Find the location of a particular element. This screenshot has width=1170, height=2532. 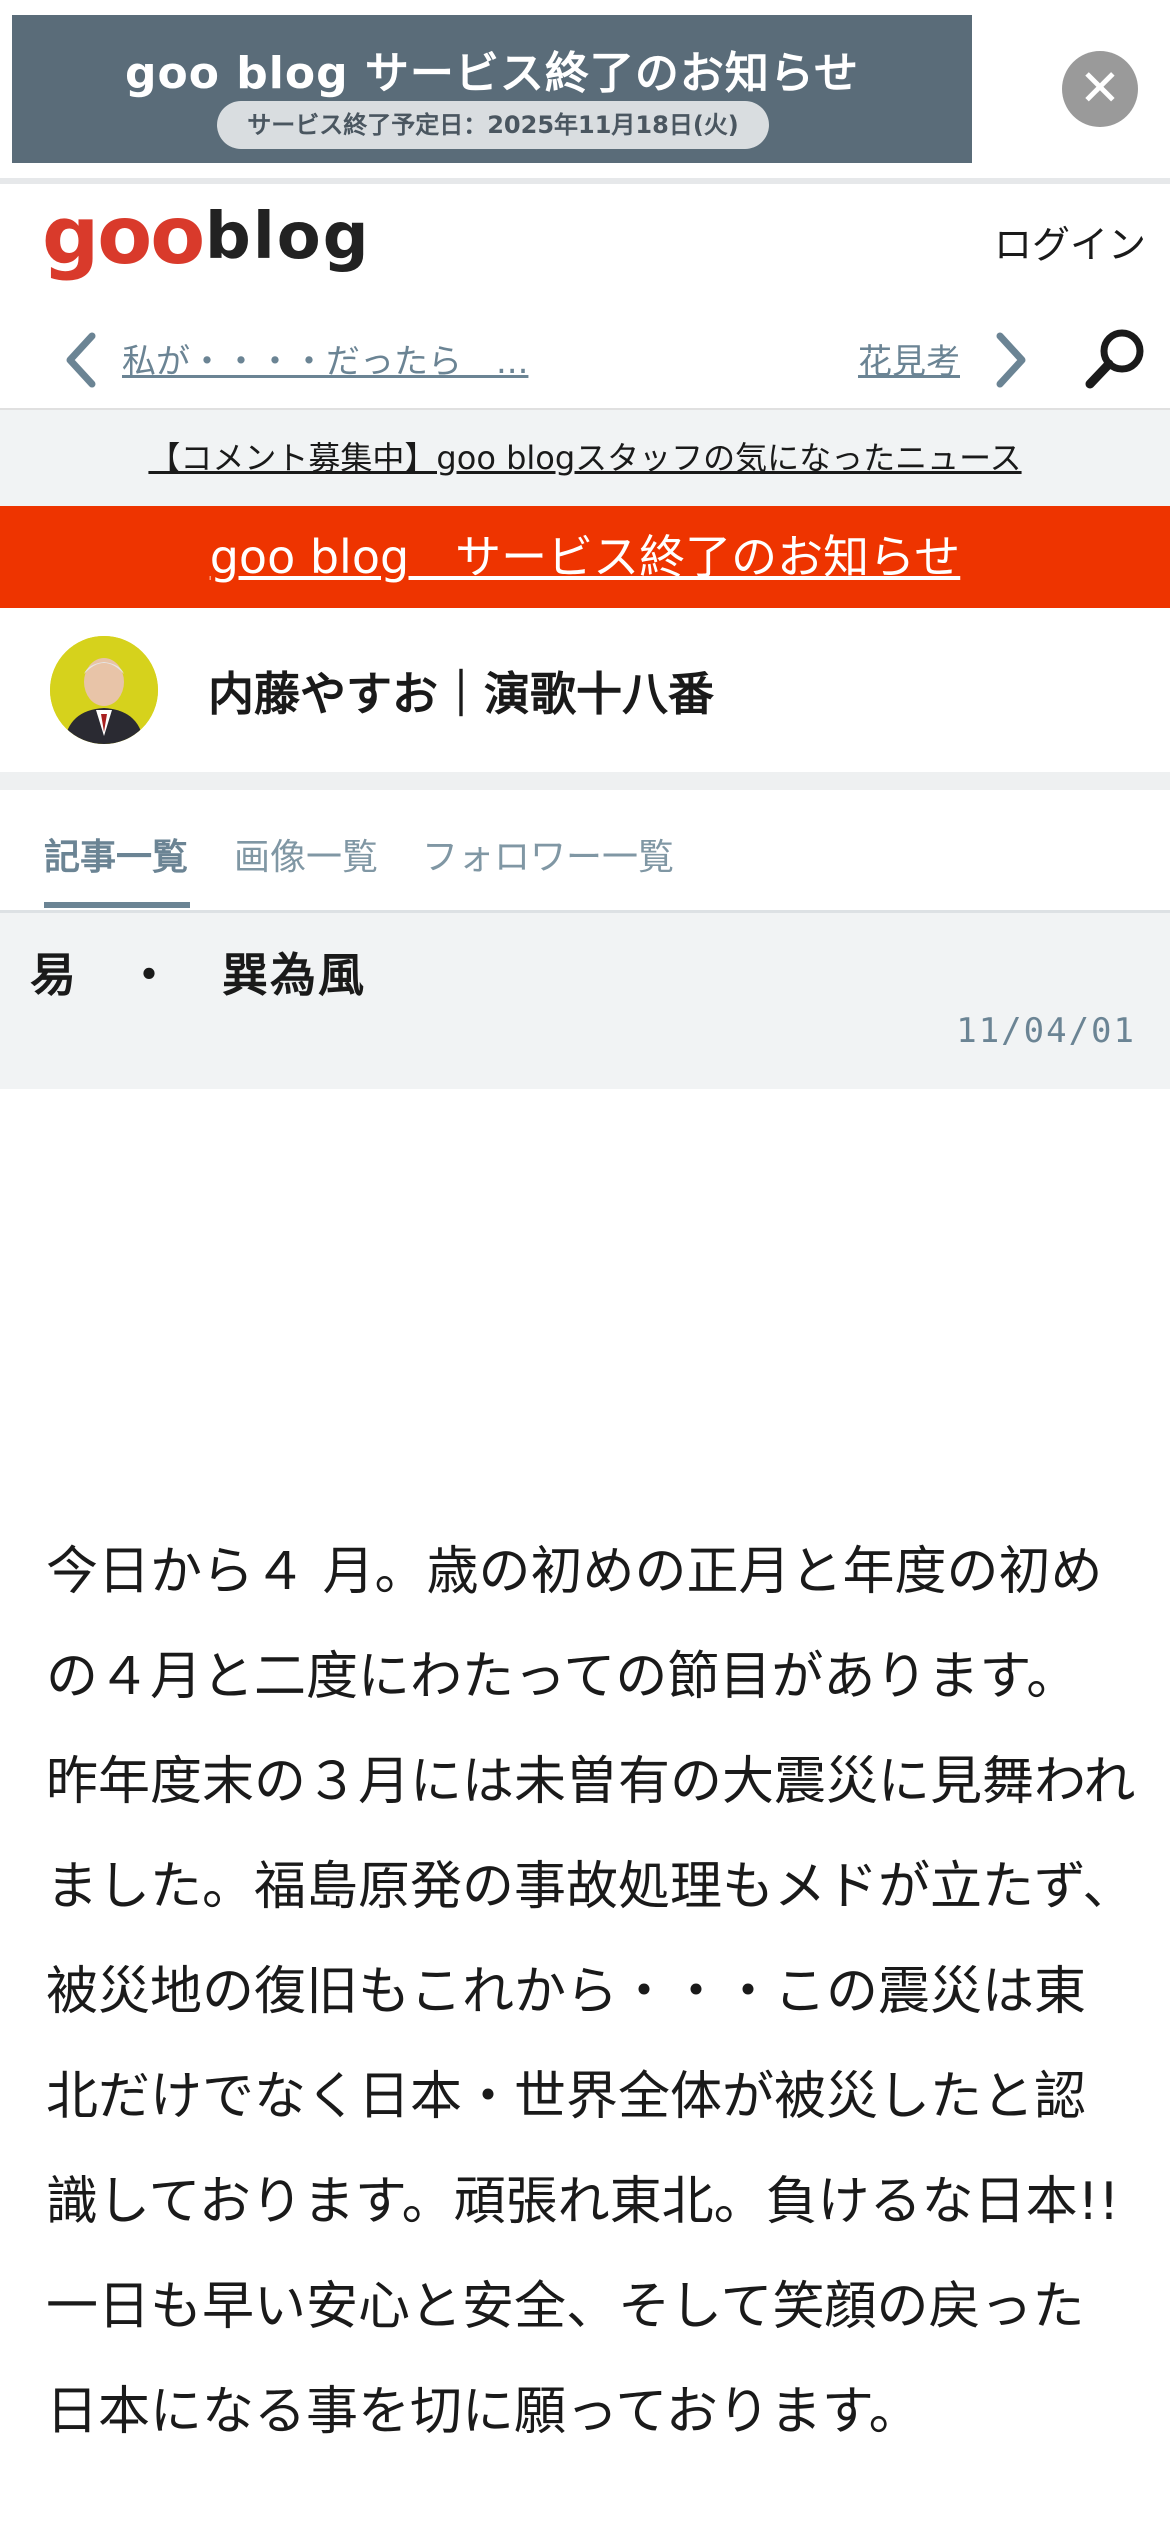

service-end-notice: goo blog サービス終了のお知らせ is located at coordinates (585, 557).